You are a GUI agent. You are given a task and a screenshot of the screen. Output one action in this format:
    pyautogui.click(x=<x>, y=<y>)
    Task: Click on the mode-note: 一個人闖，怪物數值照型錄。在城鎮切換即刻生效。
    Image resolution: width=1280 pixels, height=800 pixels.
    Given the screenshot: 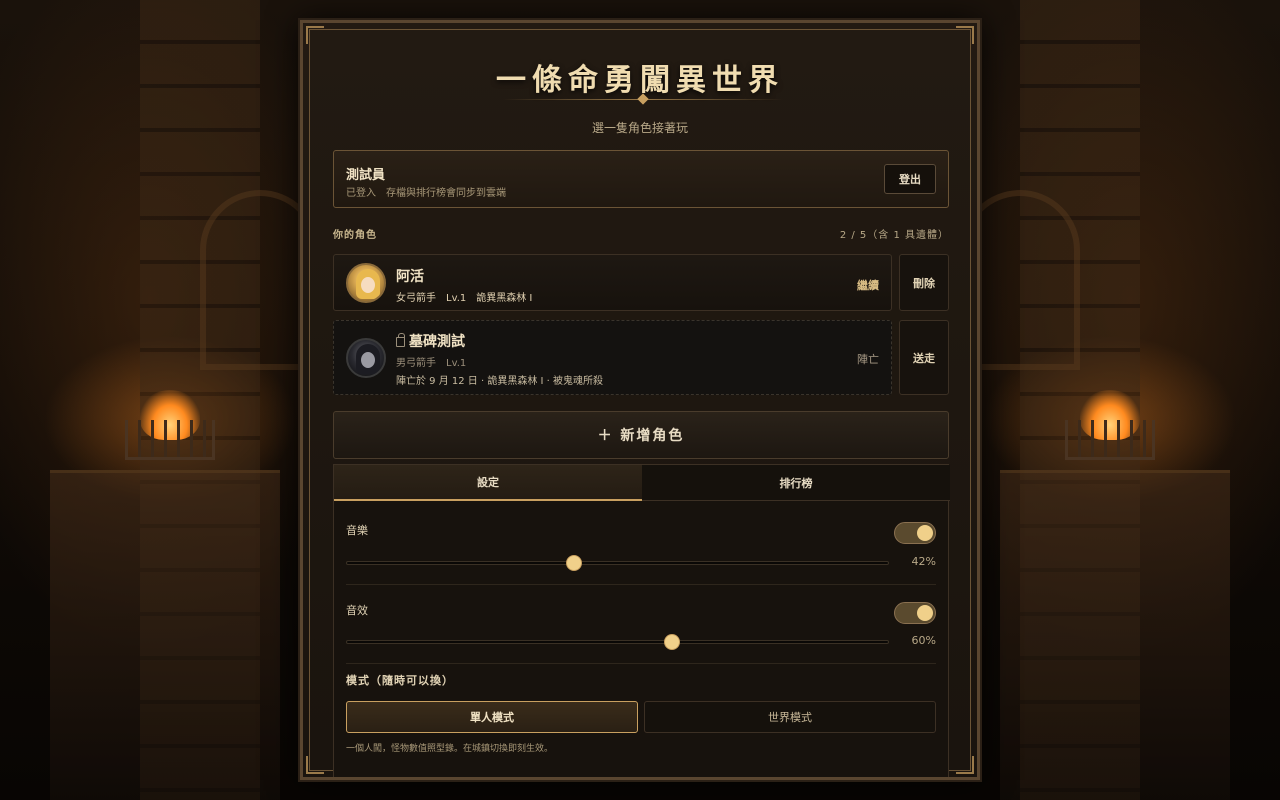 What is the action you would take?
    pyautogui.click(x=450, y=749)
    